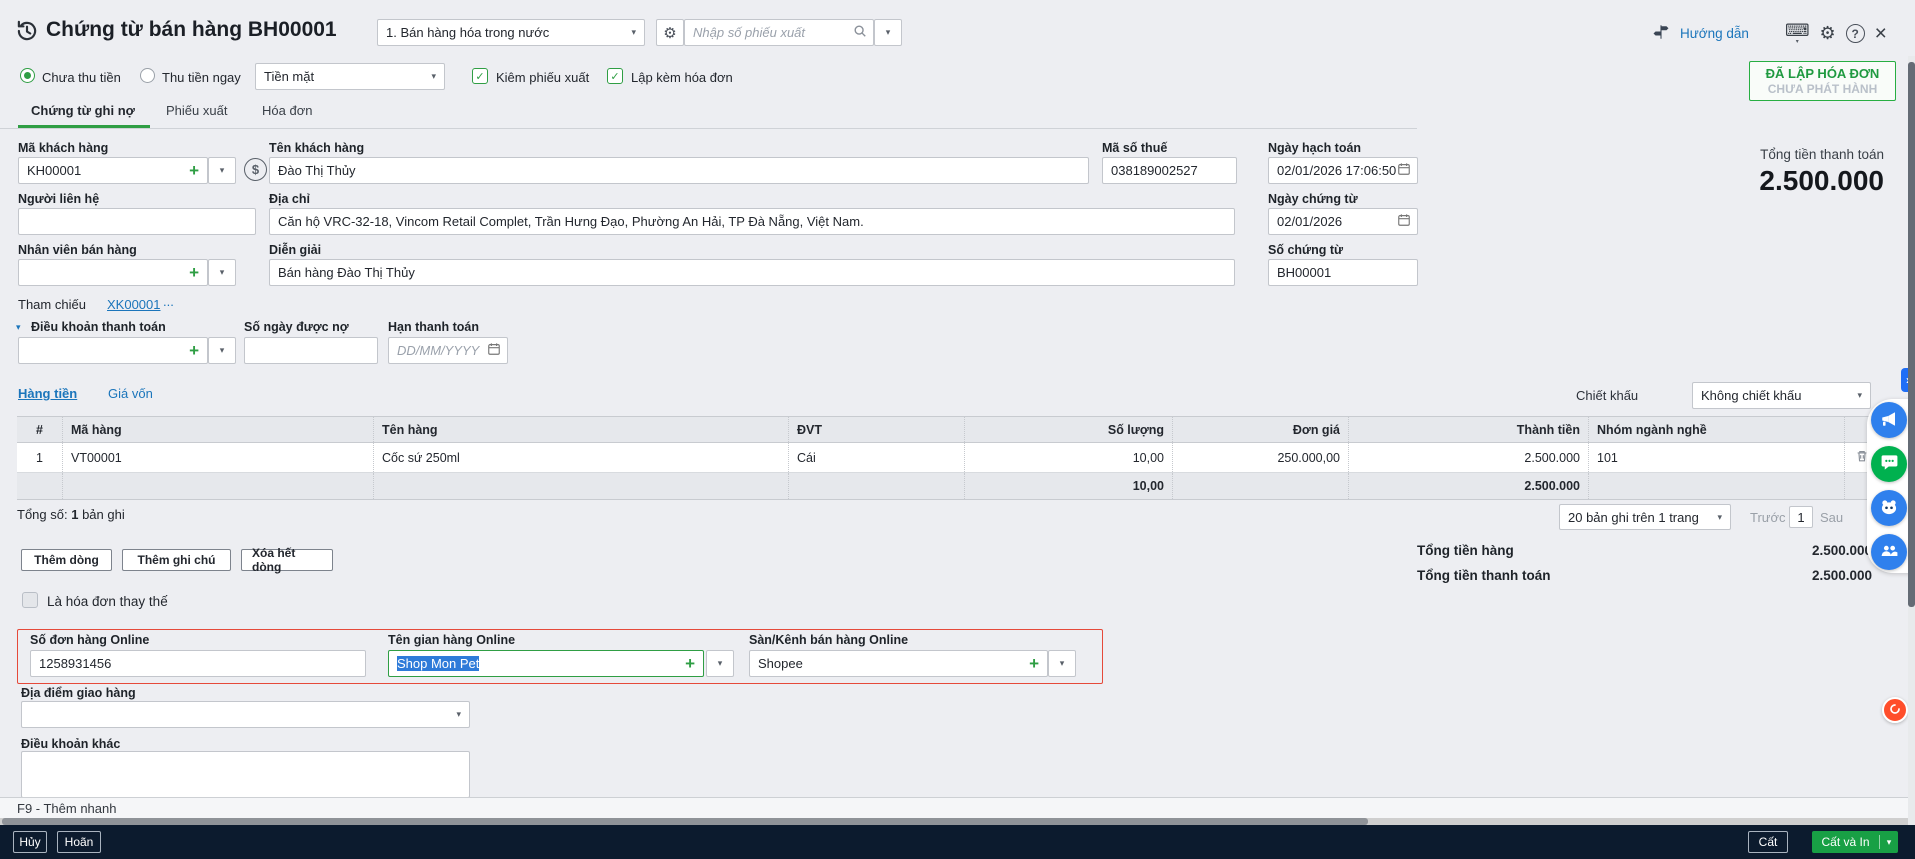 The width and height of the screenshot is (1915, 859). What do you see at coordinates (130, 393) in the screenshot?
I see `subtab-cost: Giá vốn` at bounding box center [130, 393].